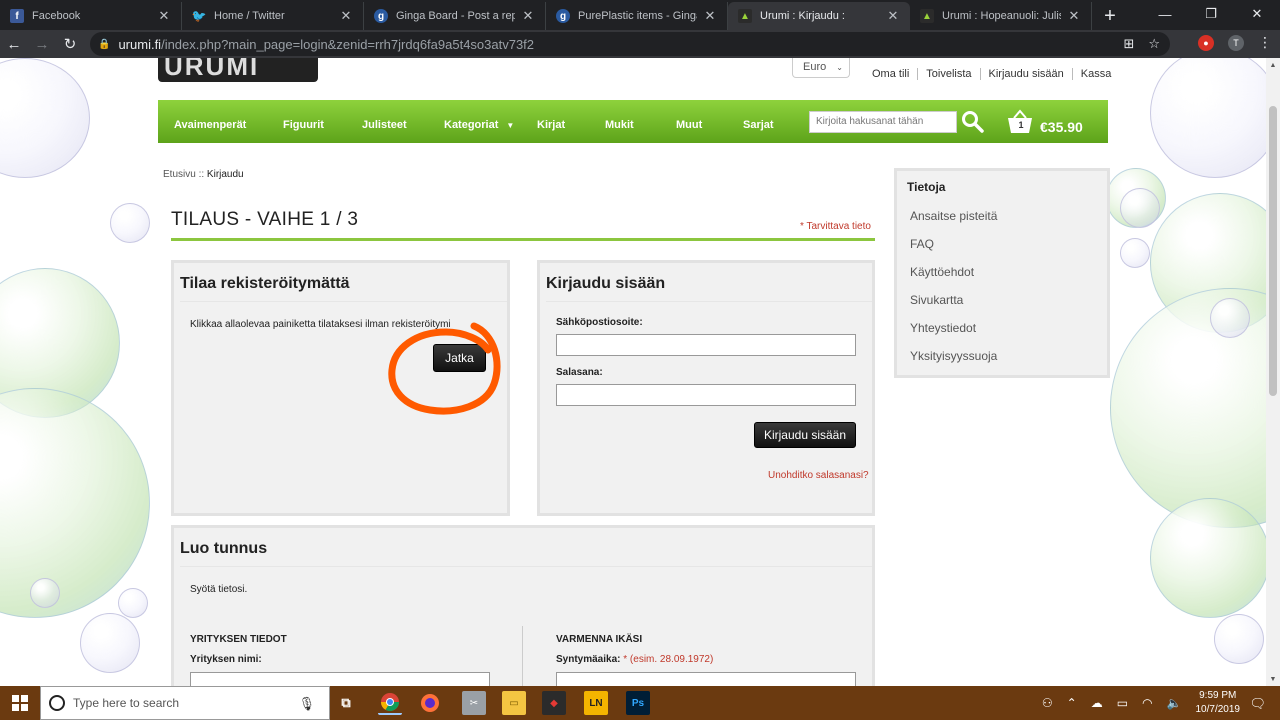 Image resolution: width=1280 pixels, height=720 pixels. What do you see at coordinates (1097, 703) in the screenshot?
I see `cloud-icon: ☁` at bounding box center [1097, 703].